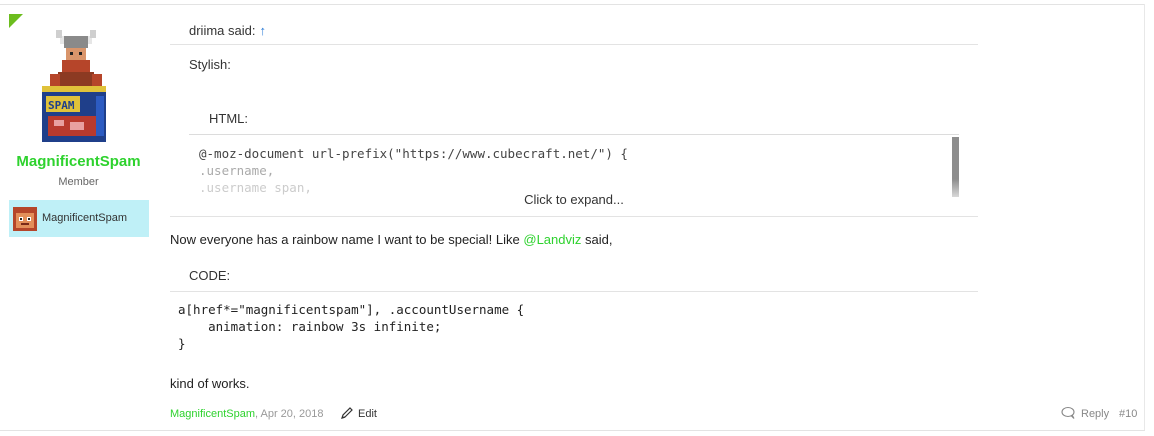  I want to click on post-meta: MagnificentSpam, Apr 20, 2018, so click(247, 414).